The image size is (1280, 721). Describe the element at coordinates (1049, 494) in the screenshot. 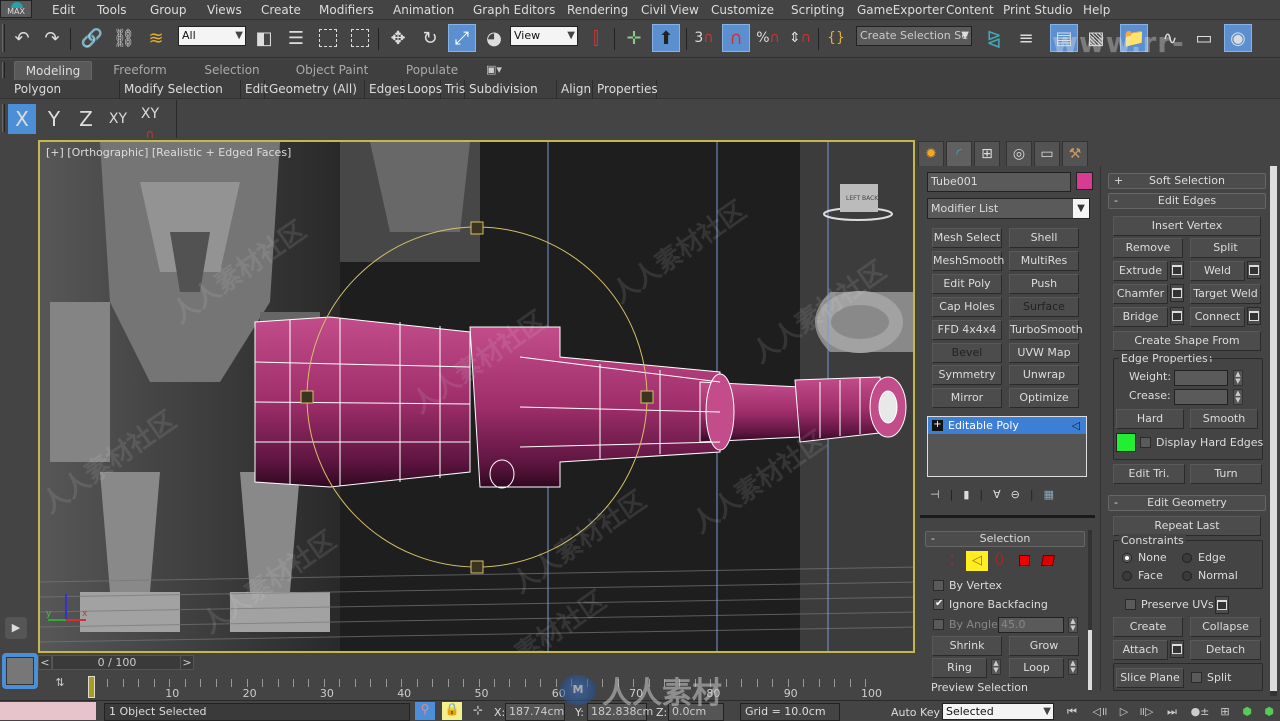

I see `configure-modifier-sets-icon: ▦` at that location.